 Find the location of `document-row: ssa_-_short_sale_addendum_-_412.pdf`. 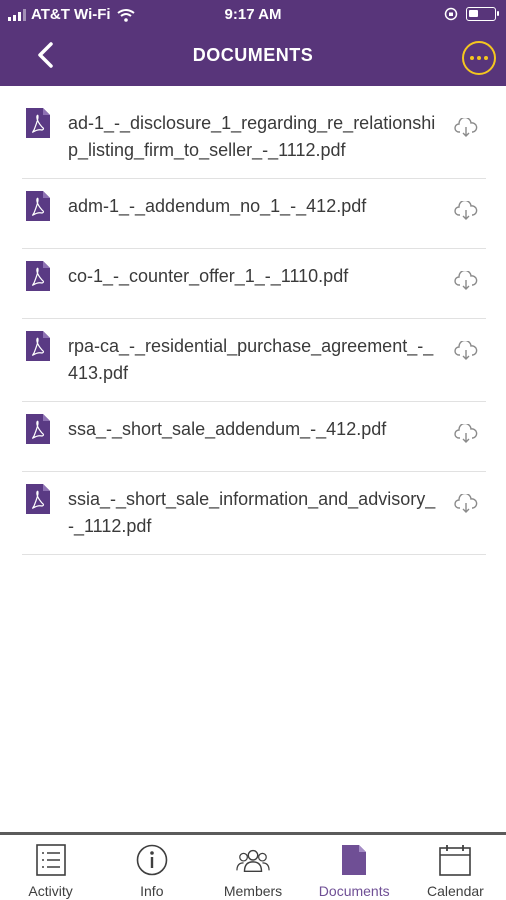

document-row: ssa_-_short_sale_addendum_-_412.pdf is located at coordinates (254, 437).